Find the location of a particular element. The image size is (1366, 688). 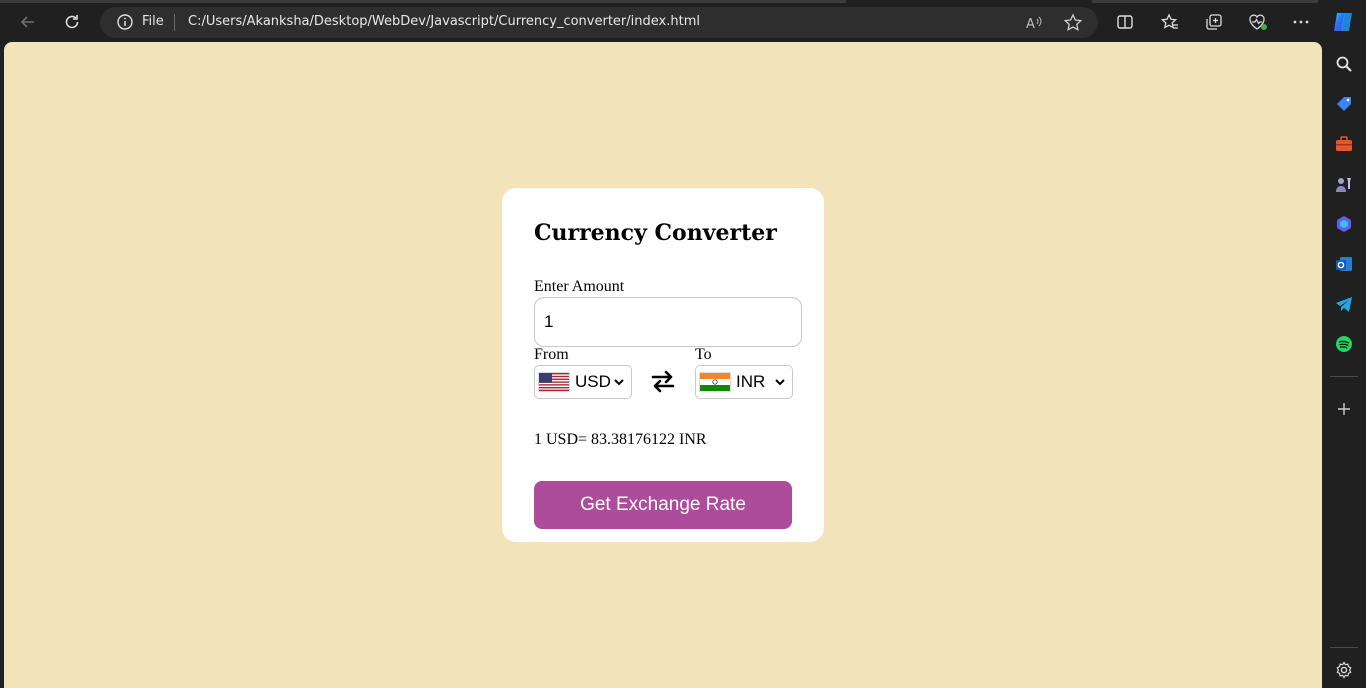

rail-divider-bottom is located at coordinates (1344, 647).